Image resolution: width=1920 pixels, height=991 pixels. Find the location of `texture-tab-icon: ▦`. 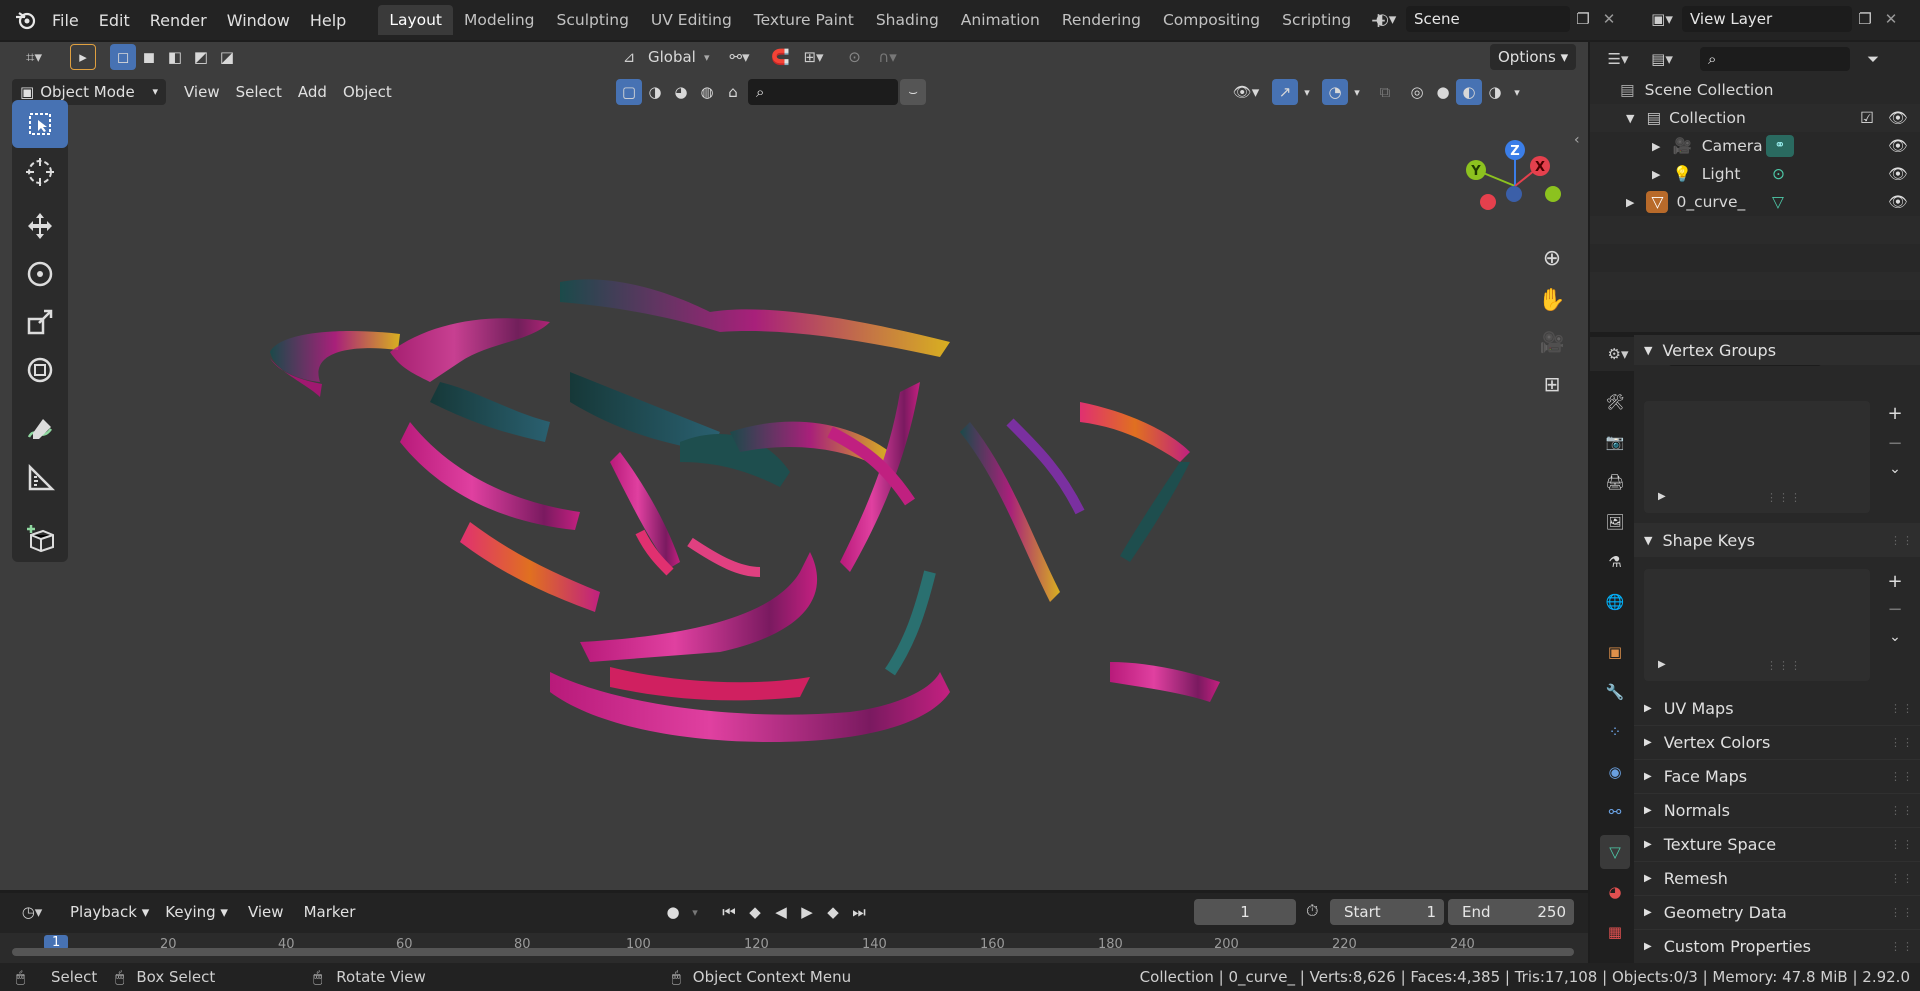

texture-tab-icon: ▦ is located at coordinates (1615, 932).